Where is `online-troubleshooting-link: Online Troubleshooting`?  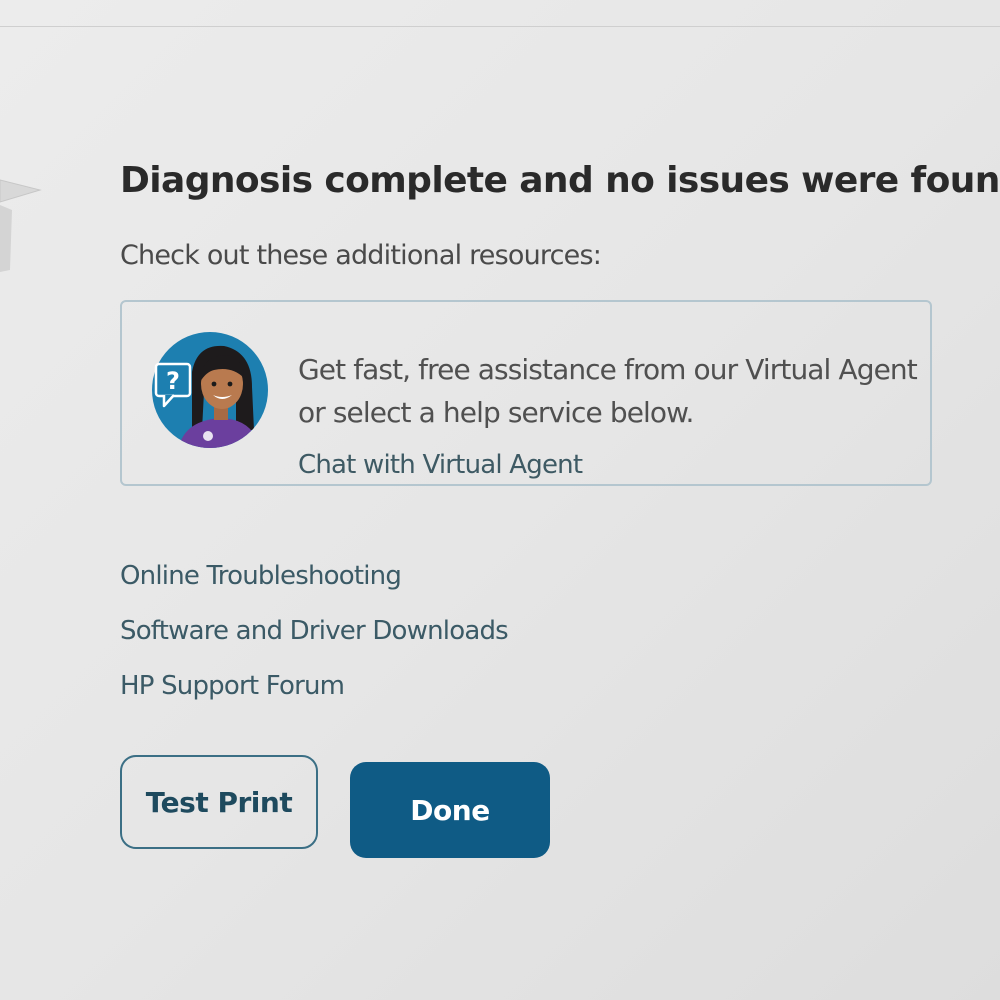
online-troubleshooting-link: Online Troubleshooting is located at coordinates (314, 583).